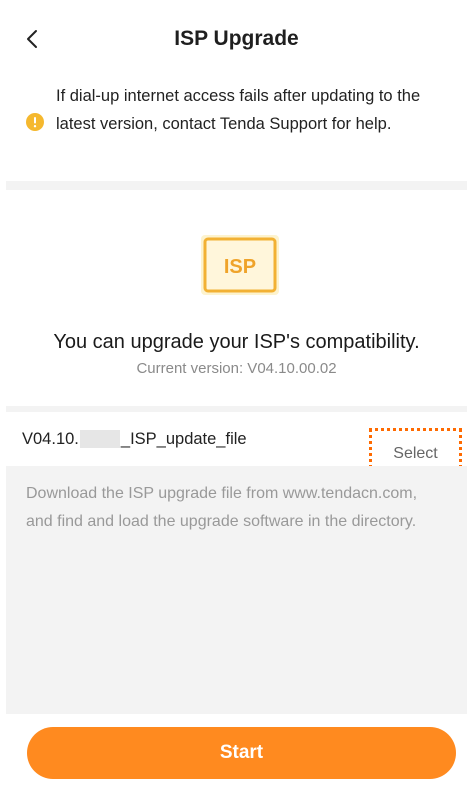  Describe the element at coordinates (50, 438) in the screenshot. I see `file-name-prefix: V04.10.` at that location.